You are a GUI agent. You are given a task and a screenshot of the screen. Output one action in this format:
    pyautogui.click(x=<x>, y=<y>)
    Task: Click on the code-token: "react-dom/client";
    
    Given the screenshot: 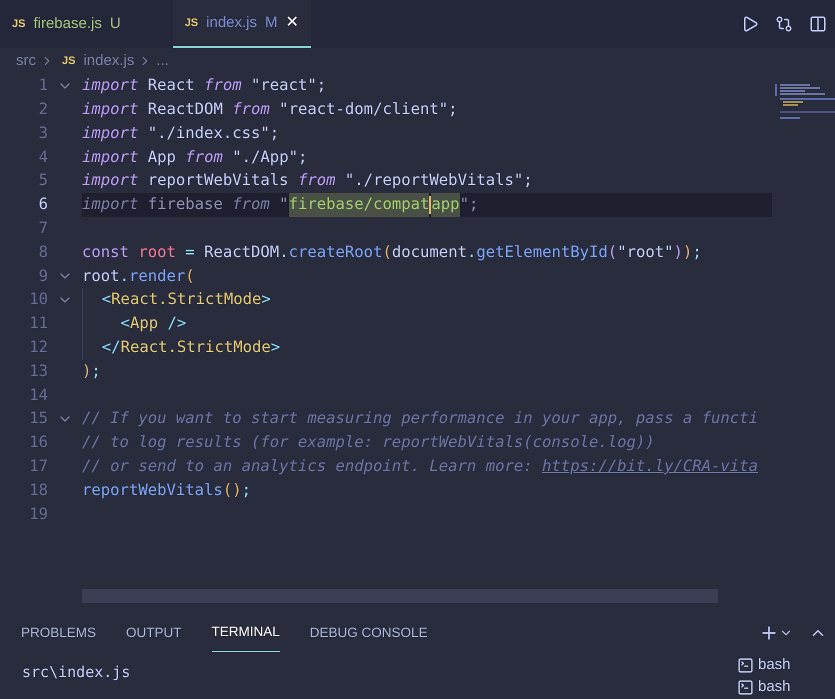 What is the action you would take?
    pyautogui.click(x=368, y=109)
    